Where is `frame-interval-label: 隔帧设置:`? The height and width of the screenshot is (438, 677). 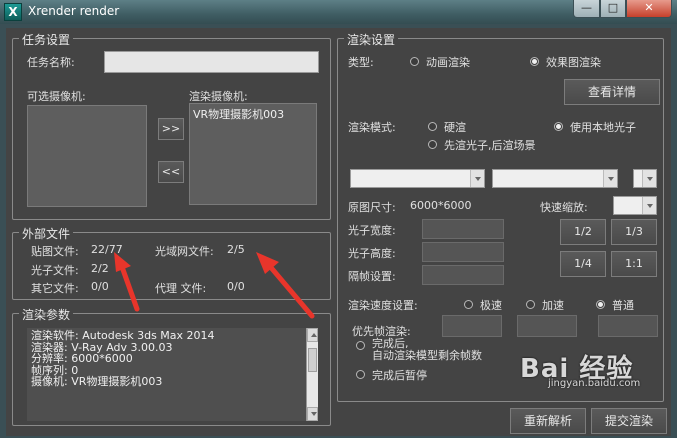 frame-interval-label: 隔帧设置: is located at coordinates (372, 276).